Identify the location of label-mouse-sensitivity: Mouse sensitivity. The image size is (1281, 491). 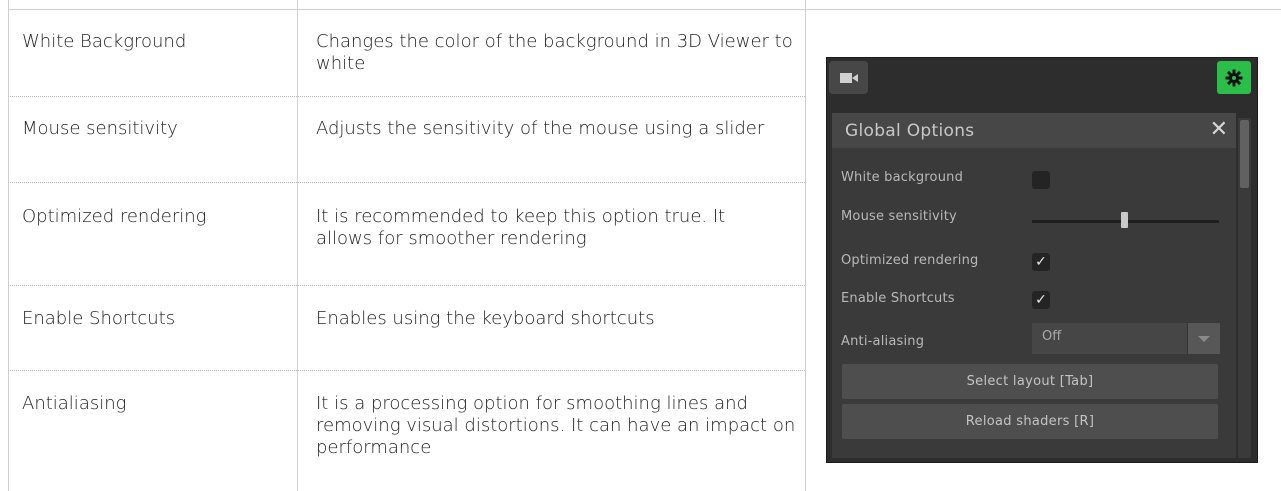
(899, 216).